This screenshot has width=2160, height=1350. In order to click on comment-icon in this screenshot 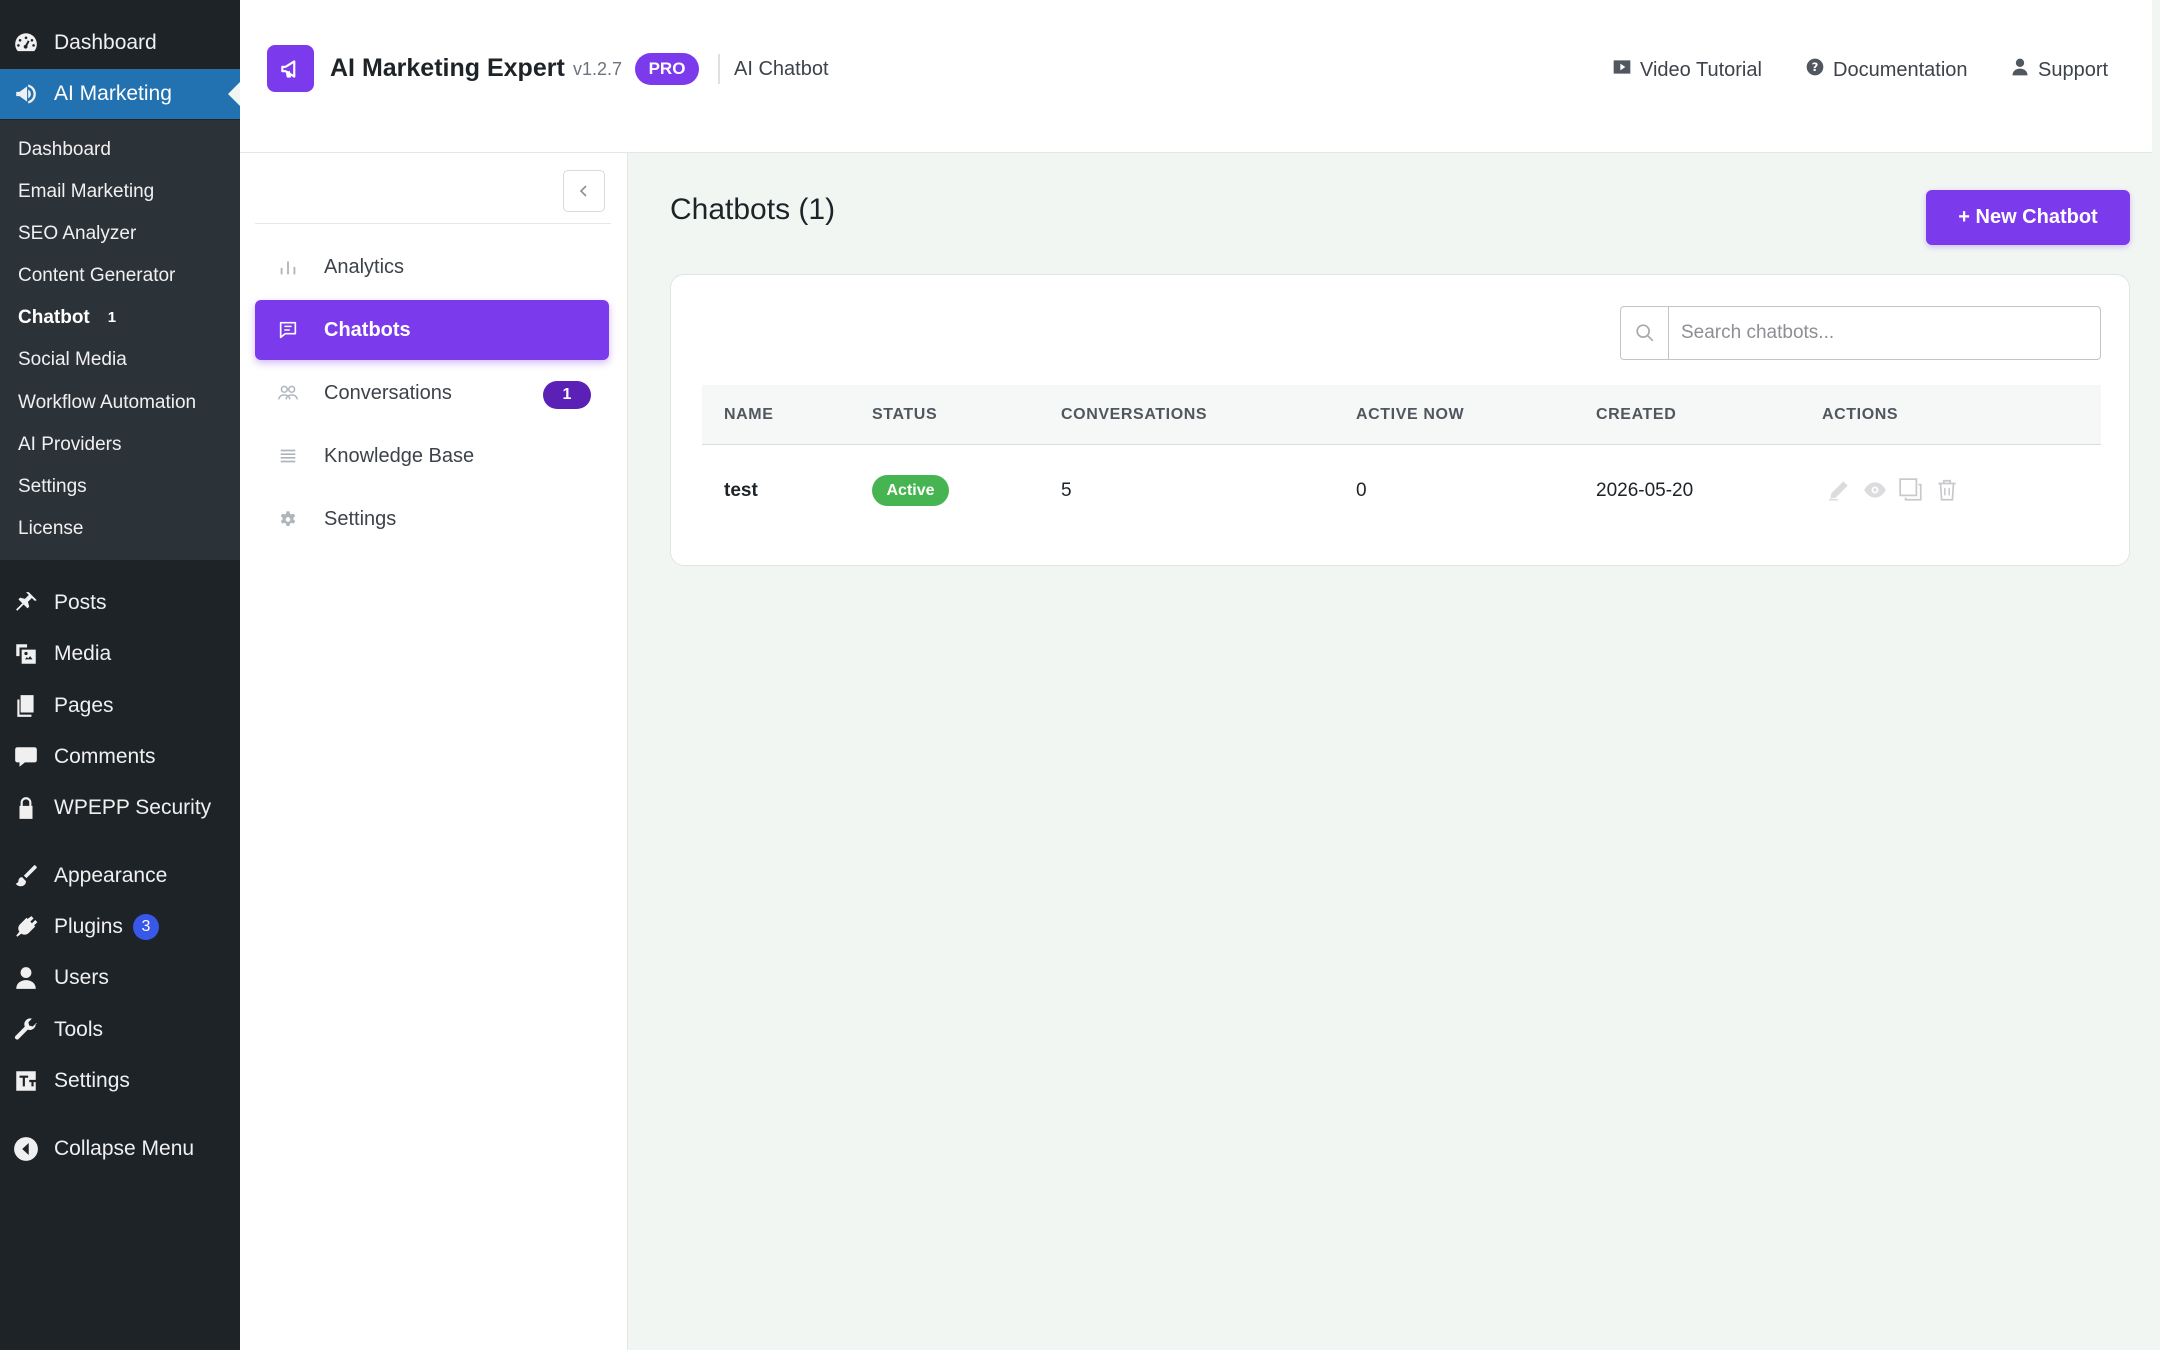, I will do `click(26, 757)`.